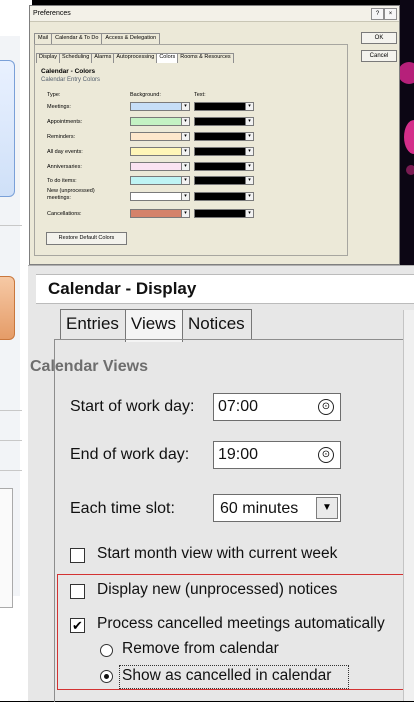  I want to click on color-row-label: Cancellations:, so click(64, 214).